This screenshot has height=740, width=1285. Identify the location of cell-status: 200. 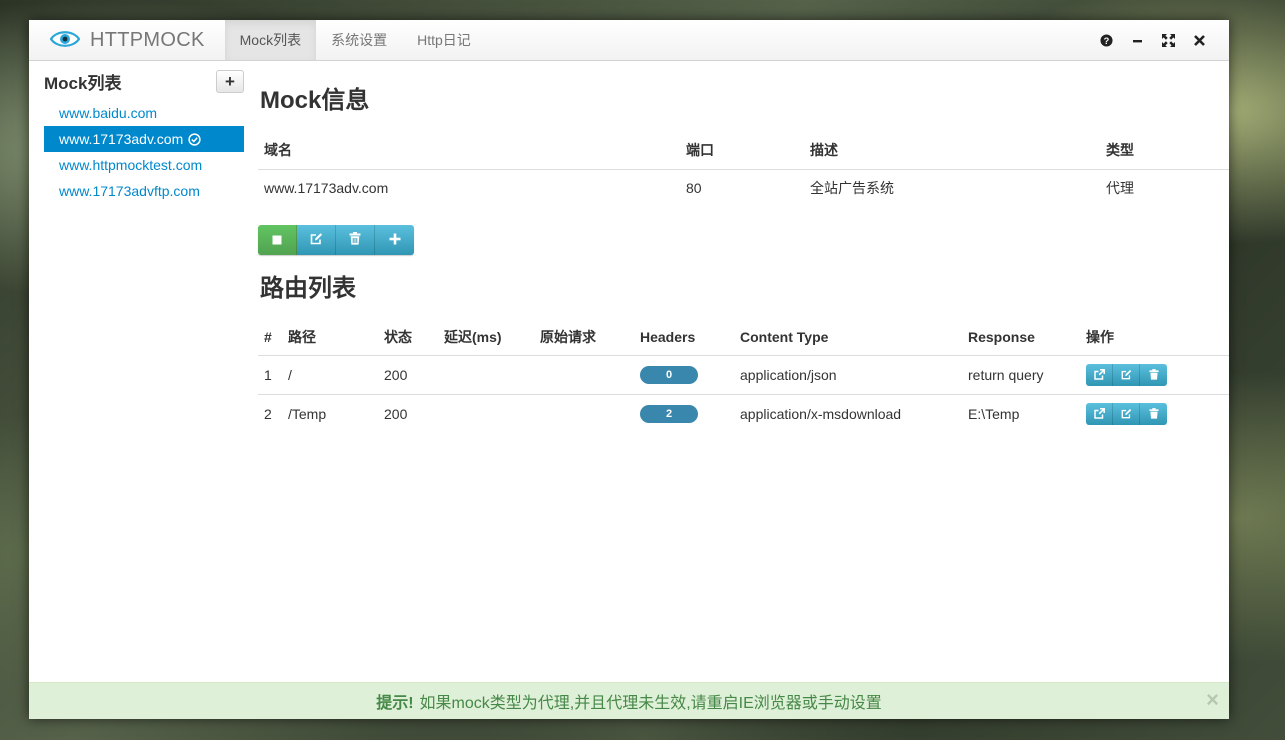
(396, 374).